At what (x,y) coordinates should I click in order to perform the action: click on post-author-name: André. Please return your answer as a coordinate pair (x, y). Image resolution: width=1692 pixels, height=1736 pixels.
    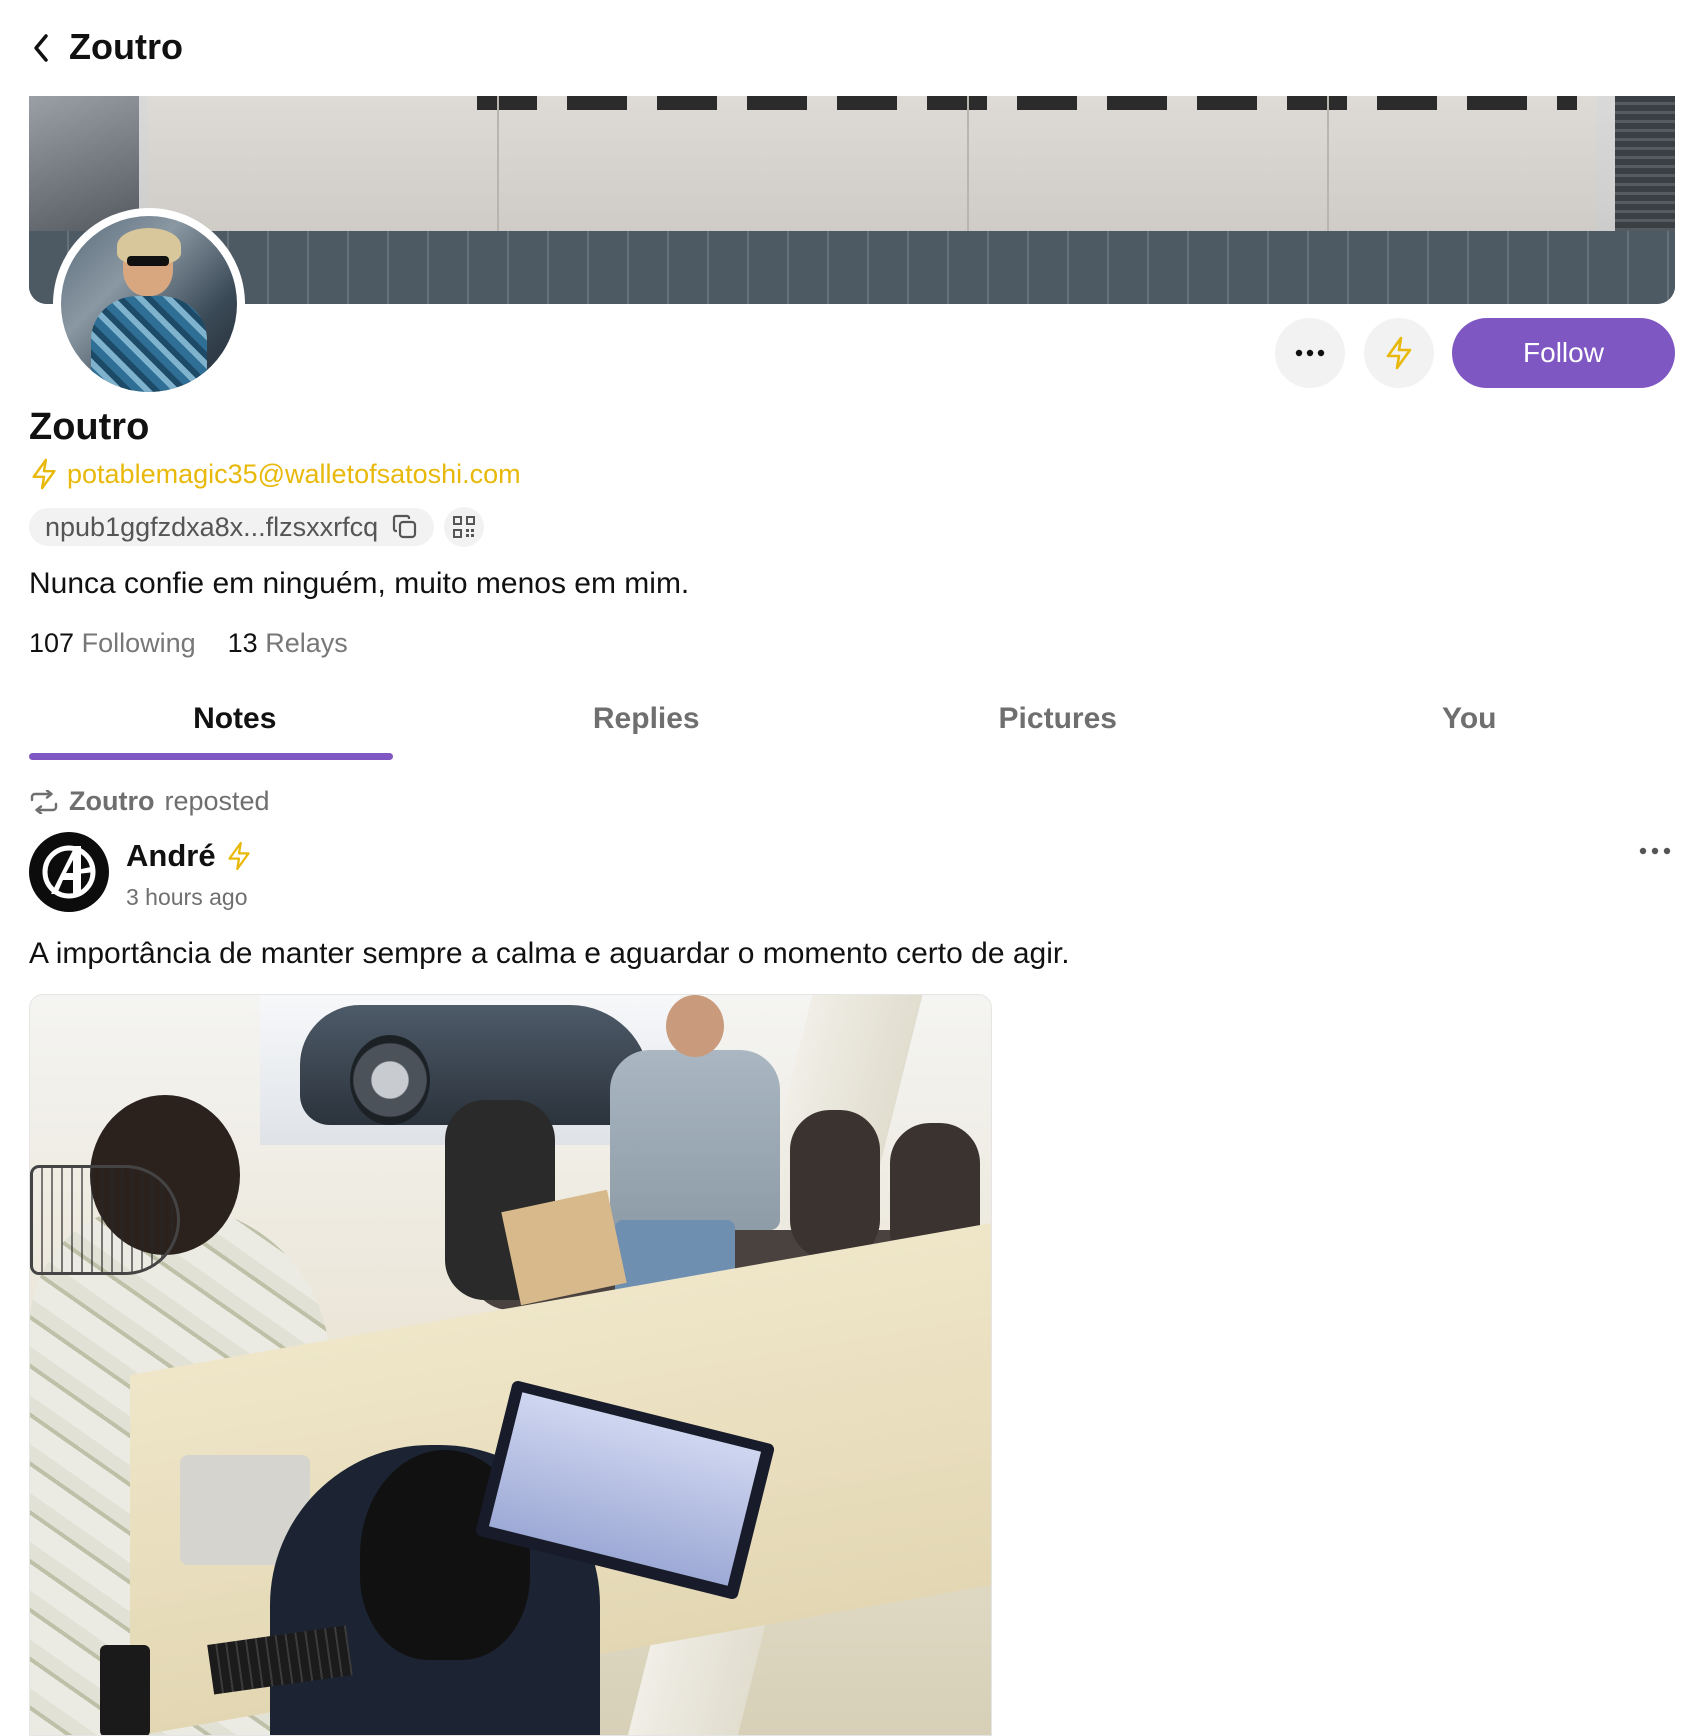
    Looking at the image, I should click on (171, 855).